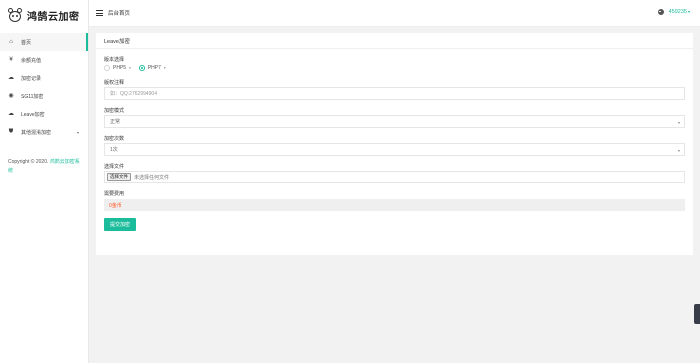 The image size is (700, 363). Describe the element at coordinates (28, 162) in the screenshot. I see `copyright-text: Copyright © 2020.` at that location.